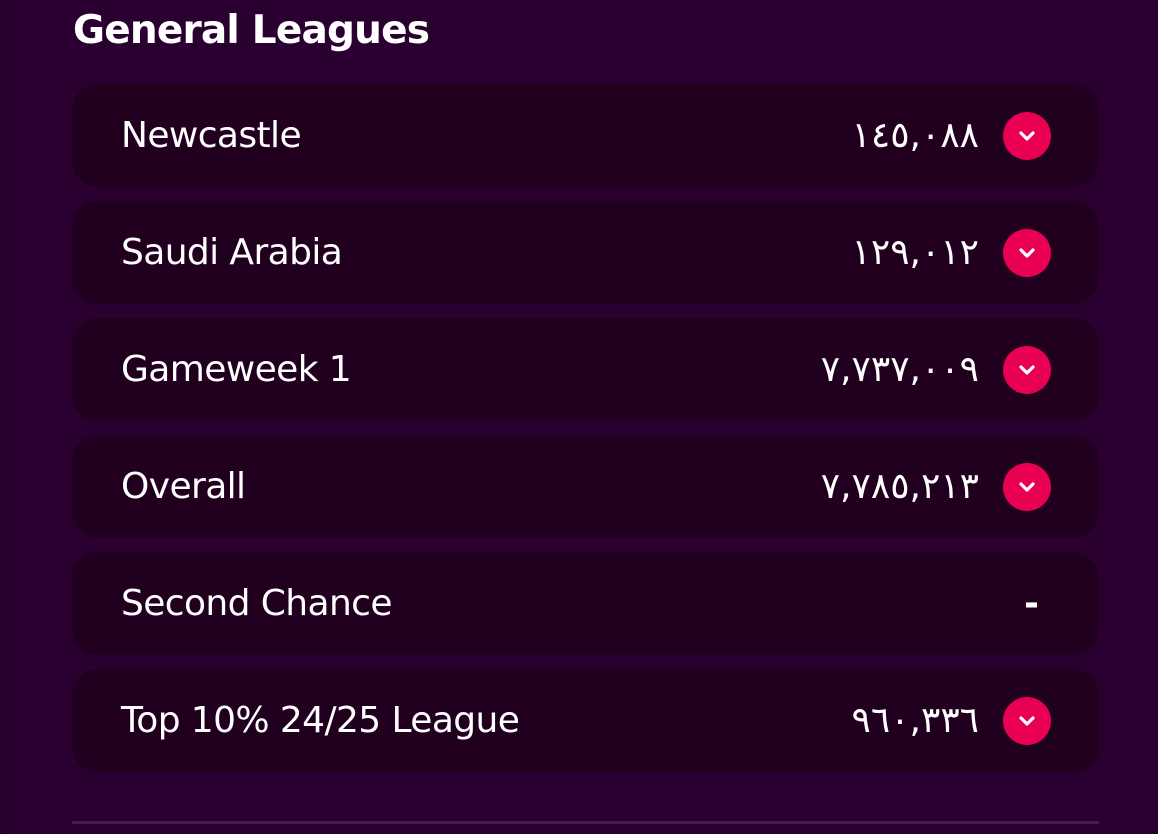 This screenshot has width=1158, height=834. What do you see at coordinates (915, 252) in the screenshot?
I see `league-rank: ١٢٩,٠١٢` at bounding box center [915, 252].